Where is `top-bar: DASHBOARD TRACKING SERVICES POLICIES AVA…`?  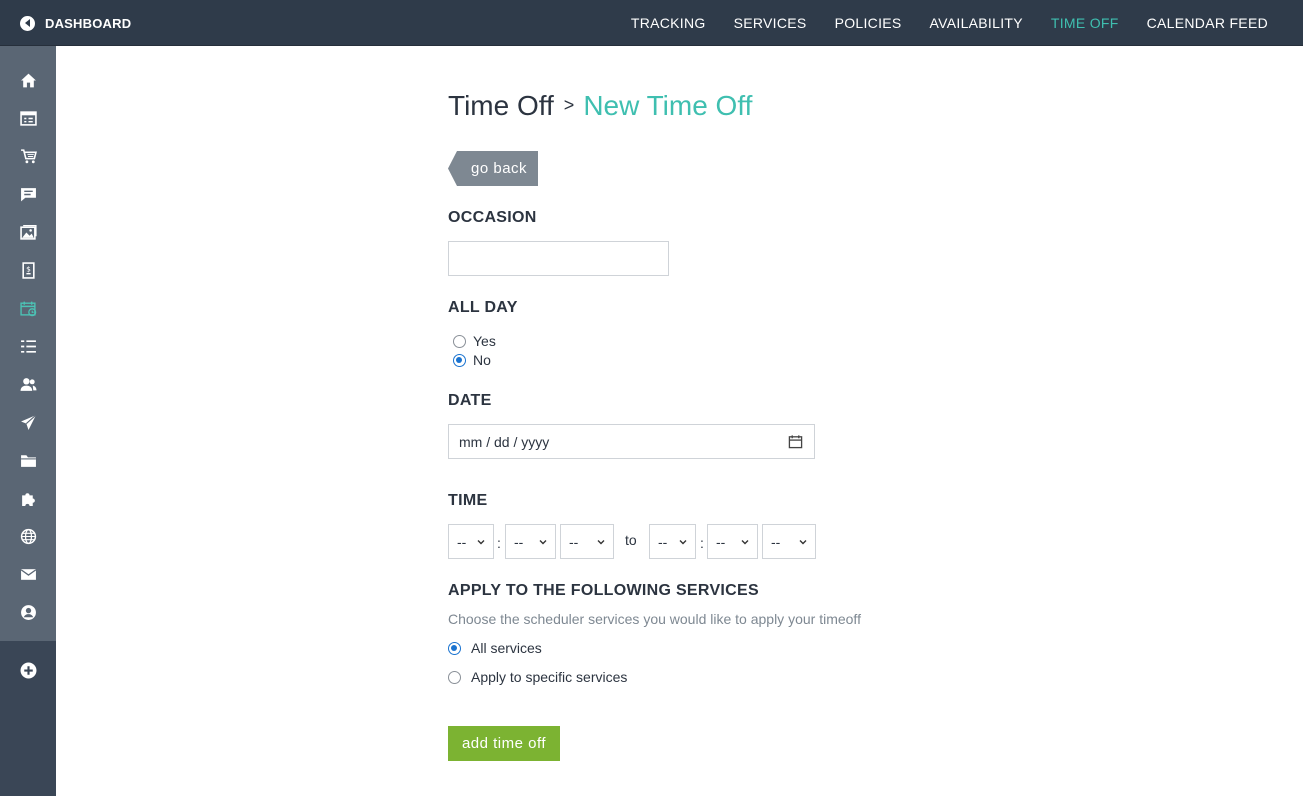 top-bar: DASHBOARD TRACKING SERVICES POLICIES AVA… is located at coordinates (651, 23).